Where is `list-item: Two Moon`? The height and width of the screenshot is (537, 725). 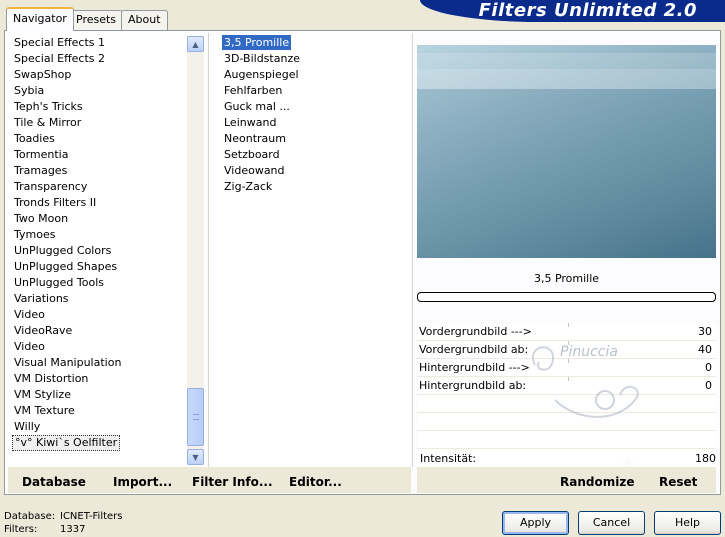
list-item: Two Moon is located at coordinates (41, 219).